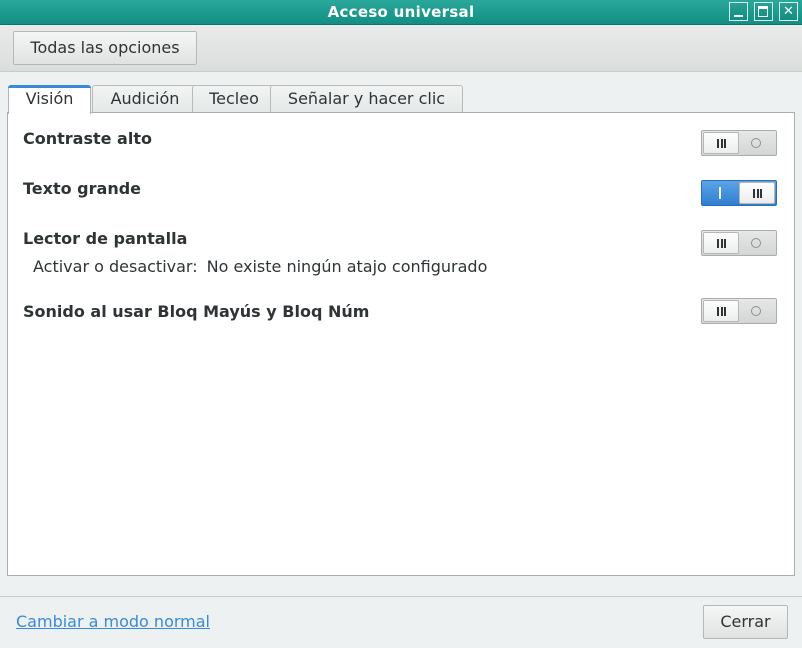  I want to click on high-contrast-switch, so click(739, 143).